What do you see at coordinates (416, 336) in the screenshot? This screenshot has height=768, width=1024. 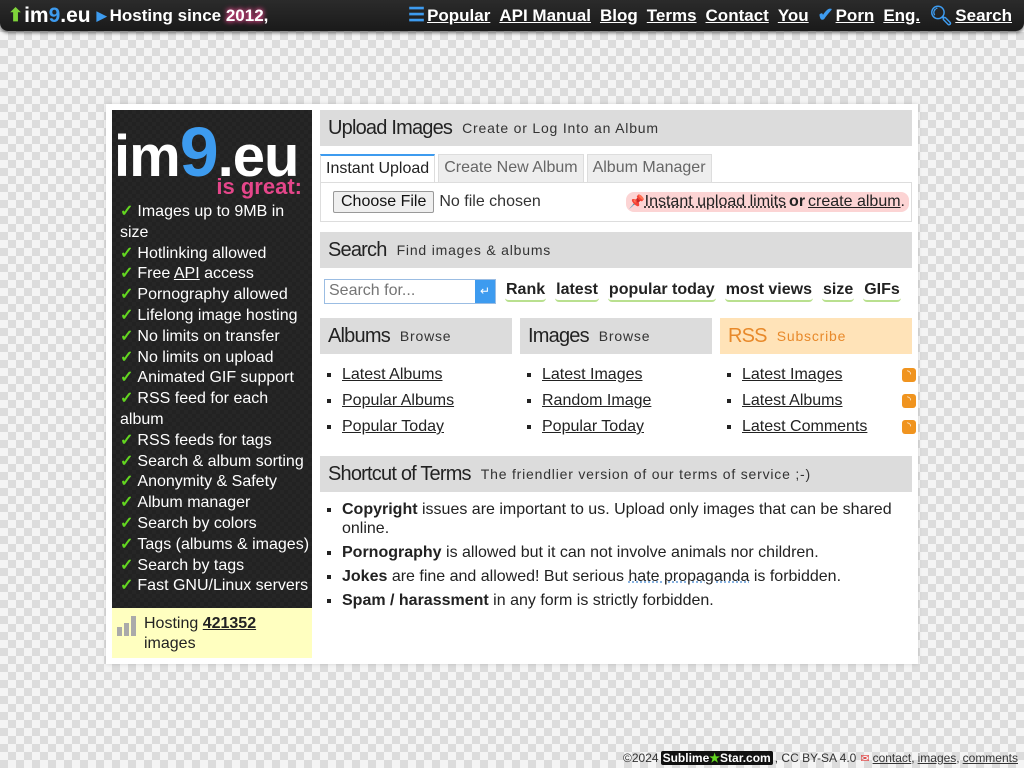 I see `albums-header: Albums Browse` at bounding box center [416, 336].